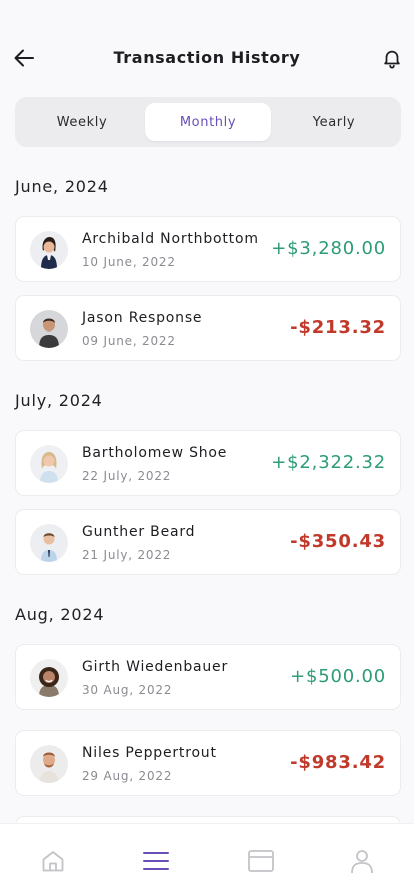  I want to click on tab-monthly: Monthly, so click(208, 122).